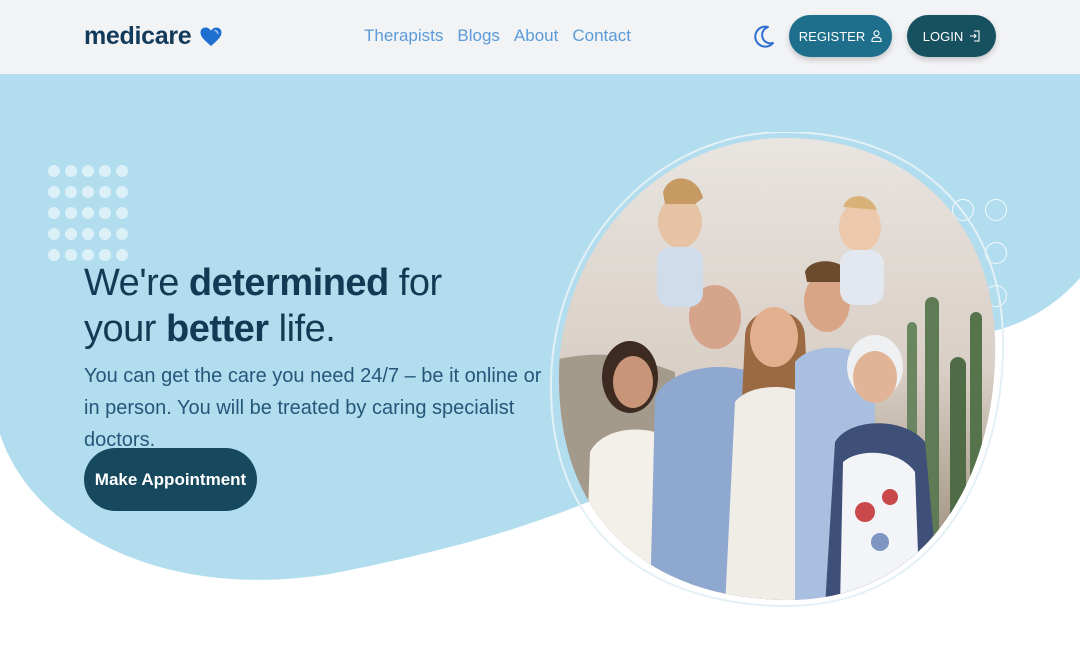 Image resolution: width=1080 pixels, height=670 pixels. Describe the element at coordinates (601, 36) in the screenshot. I see `nav-link-contact: Contact` at that location.